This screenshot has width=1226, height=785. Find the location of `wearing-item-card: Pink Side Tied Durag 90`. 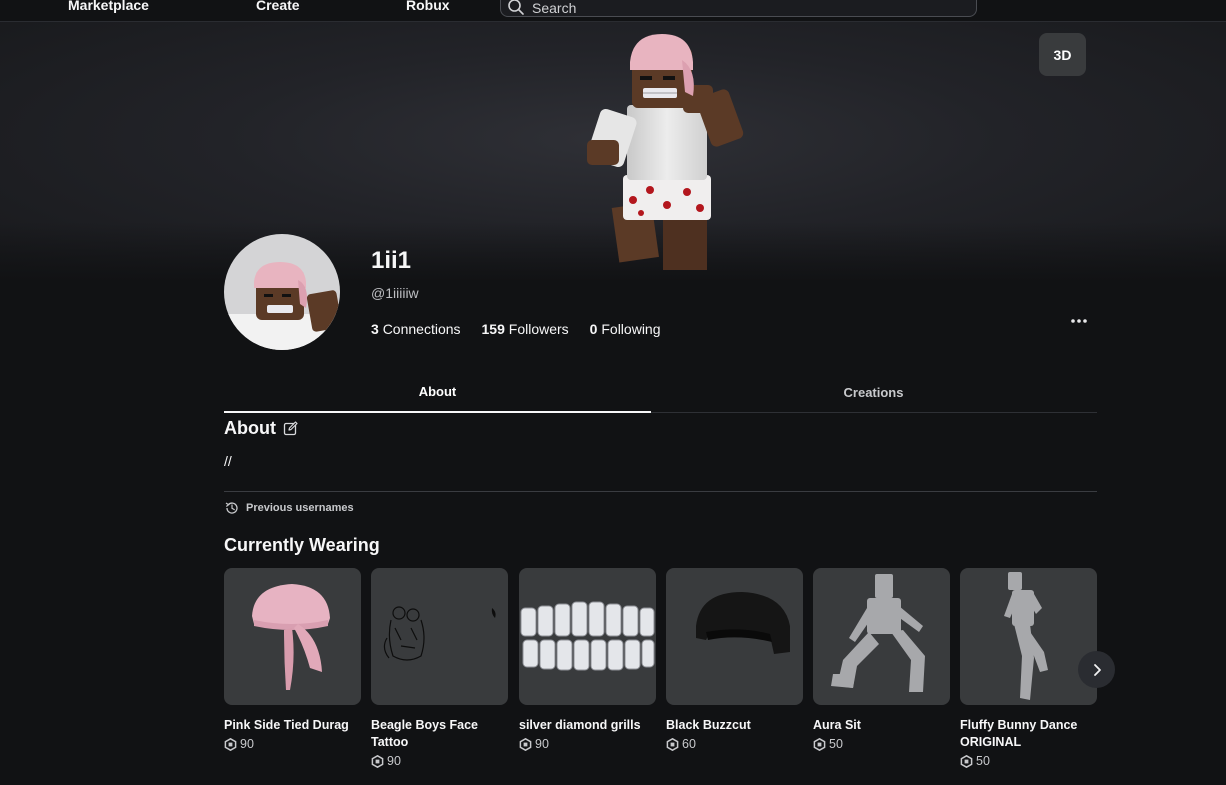

wearing-item-card: Pink Side Tied Durag 90 is located at coordinates (292, 659).